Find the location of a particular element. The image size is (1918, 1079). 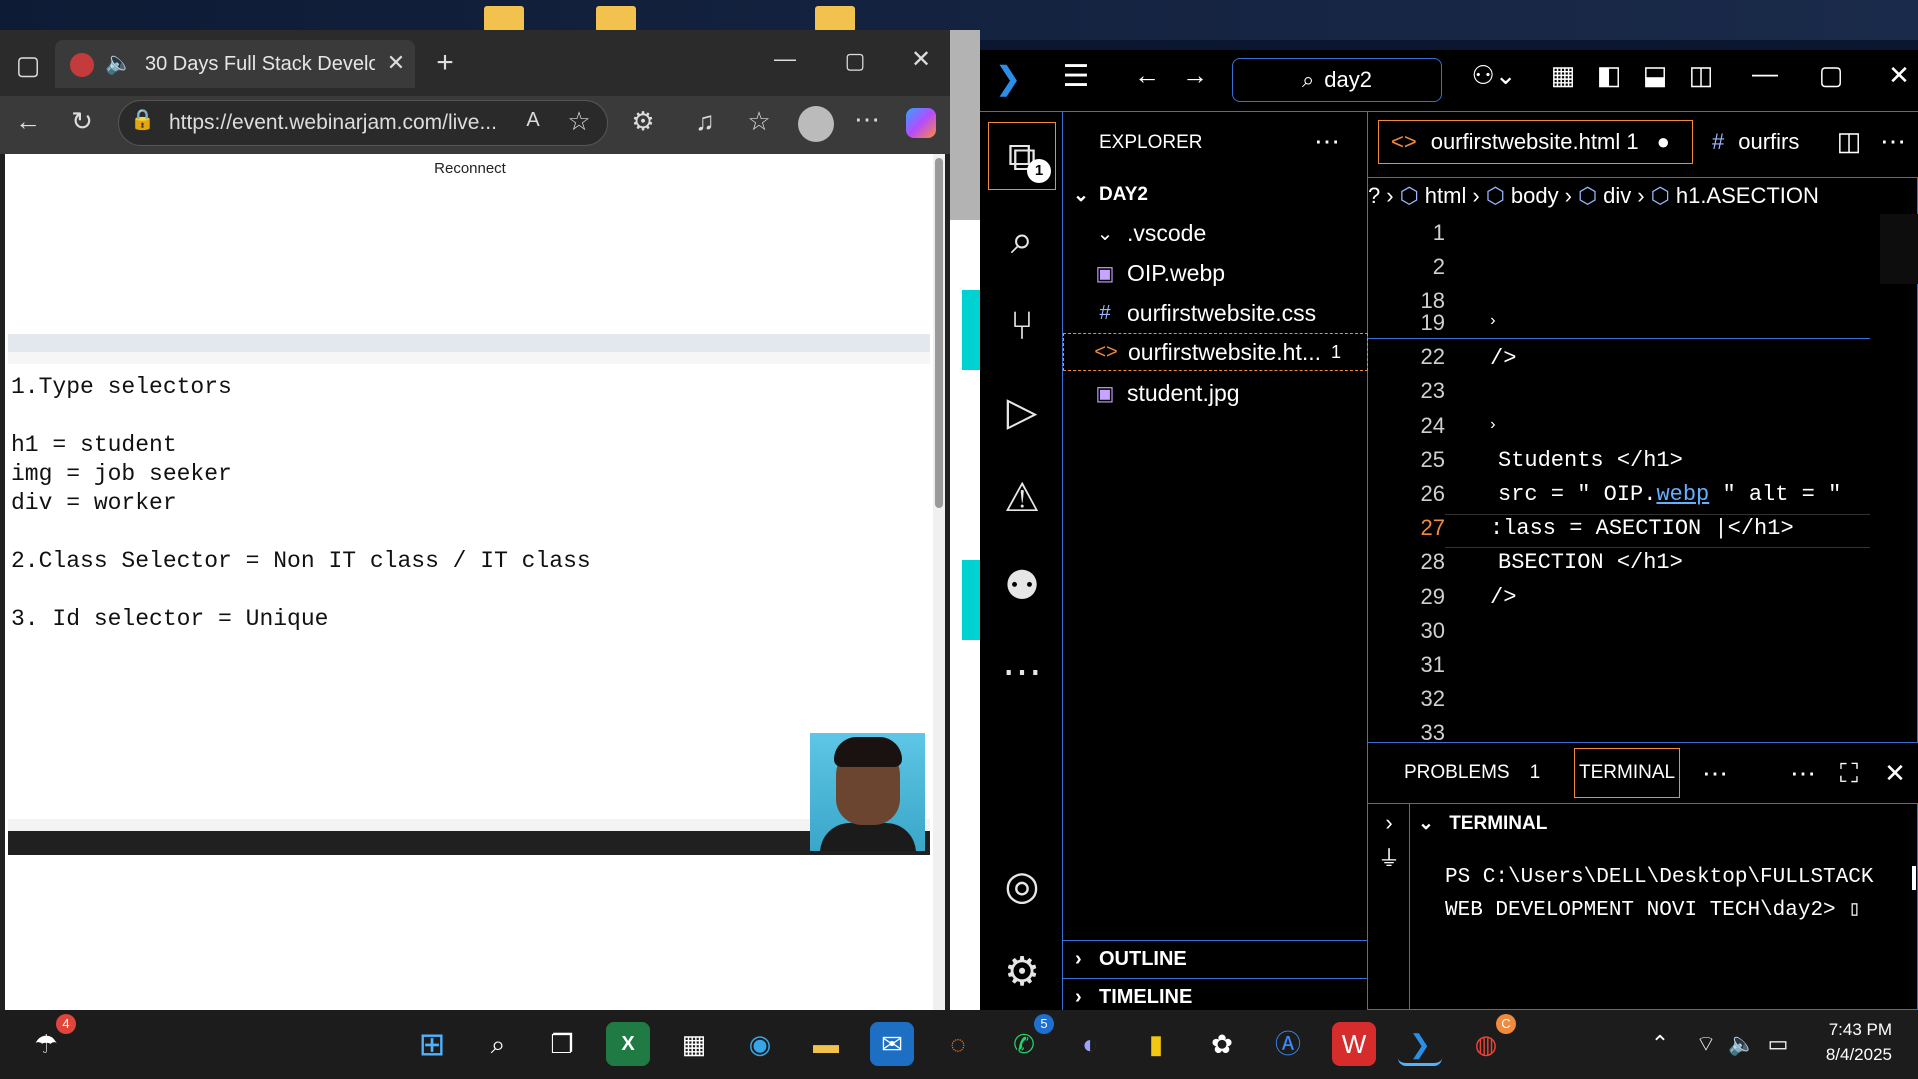

minimize-icon: — is located at coordinates (785, 59).